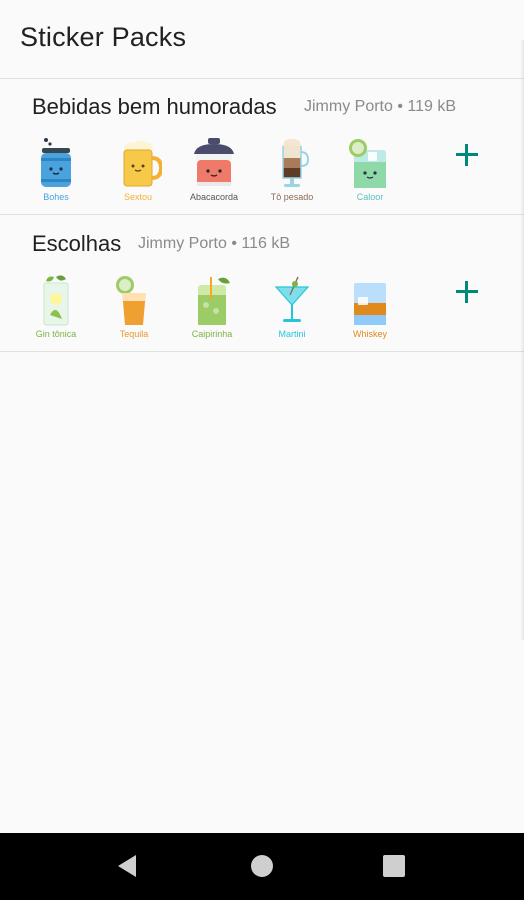  I want to click on pack-name: Escolhas, so click(77, 243).